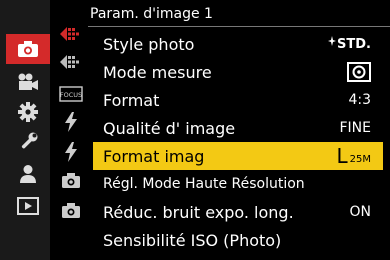 This screenshot has height=260, width=390. What do you see at coordinates (359, 100) in the screenshot?
I see `menu-item-value: 4:3` at bounding box center [359, 100].